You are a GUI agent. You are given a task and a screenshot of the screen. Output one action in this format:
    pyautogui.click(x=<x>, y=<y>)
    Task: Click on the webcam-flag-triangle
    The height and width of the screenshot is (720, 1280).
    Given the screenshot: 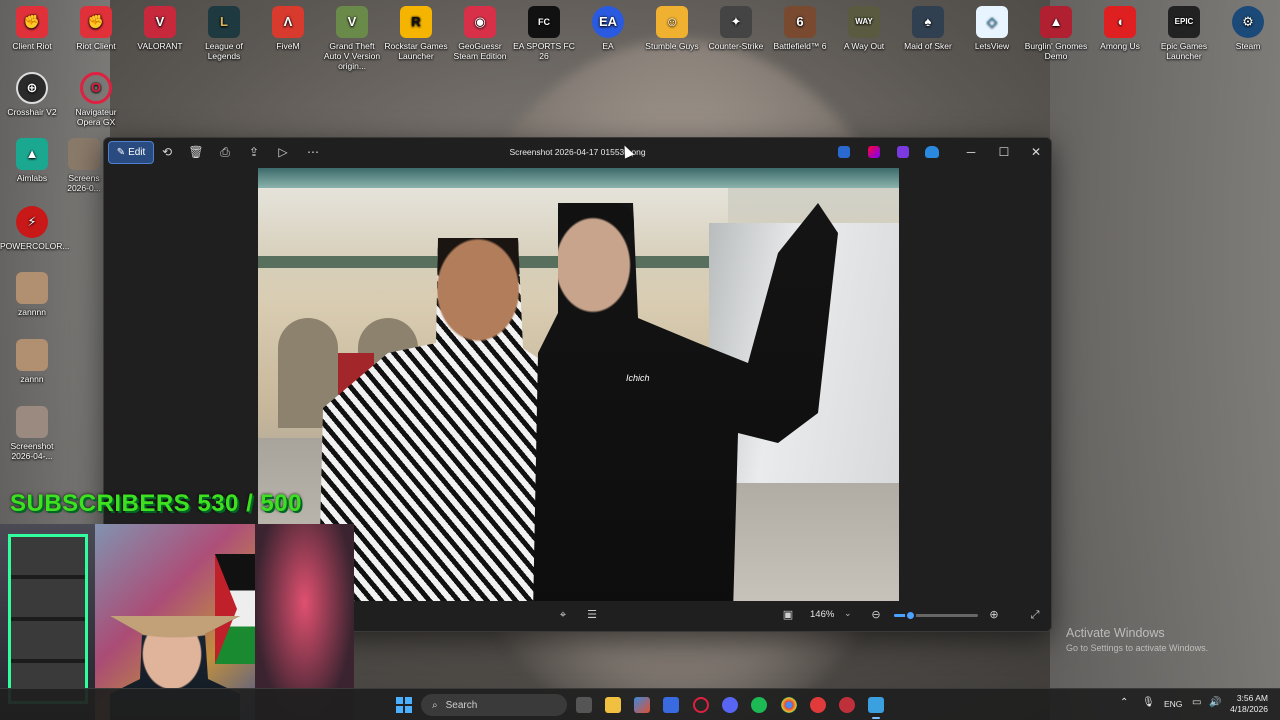 What is the action you would take?
    pyautogui.click(x=226, y=609)
    